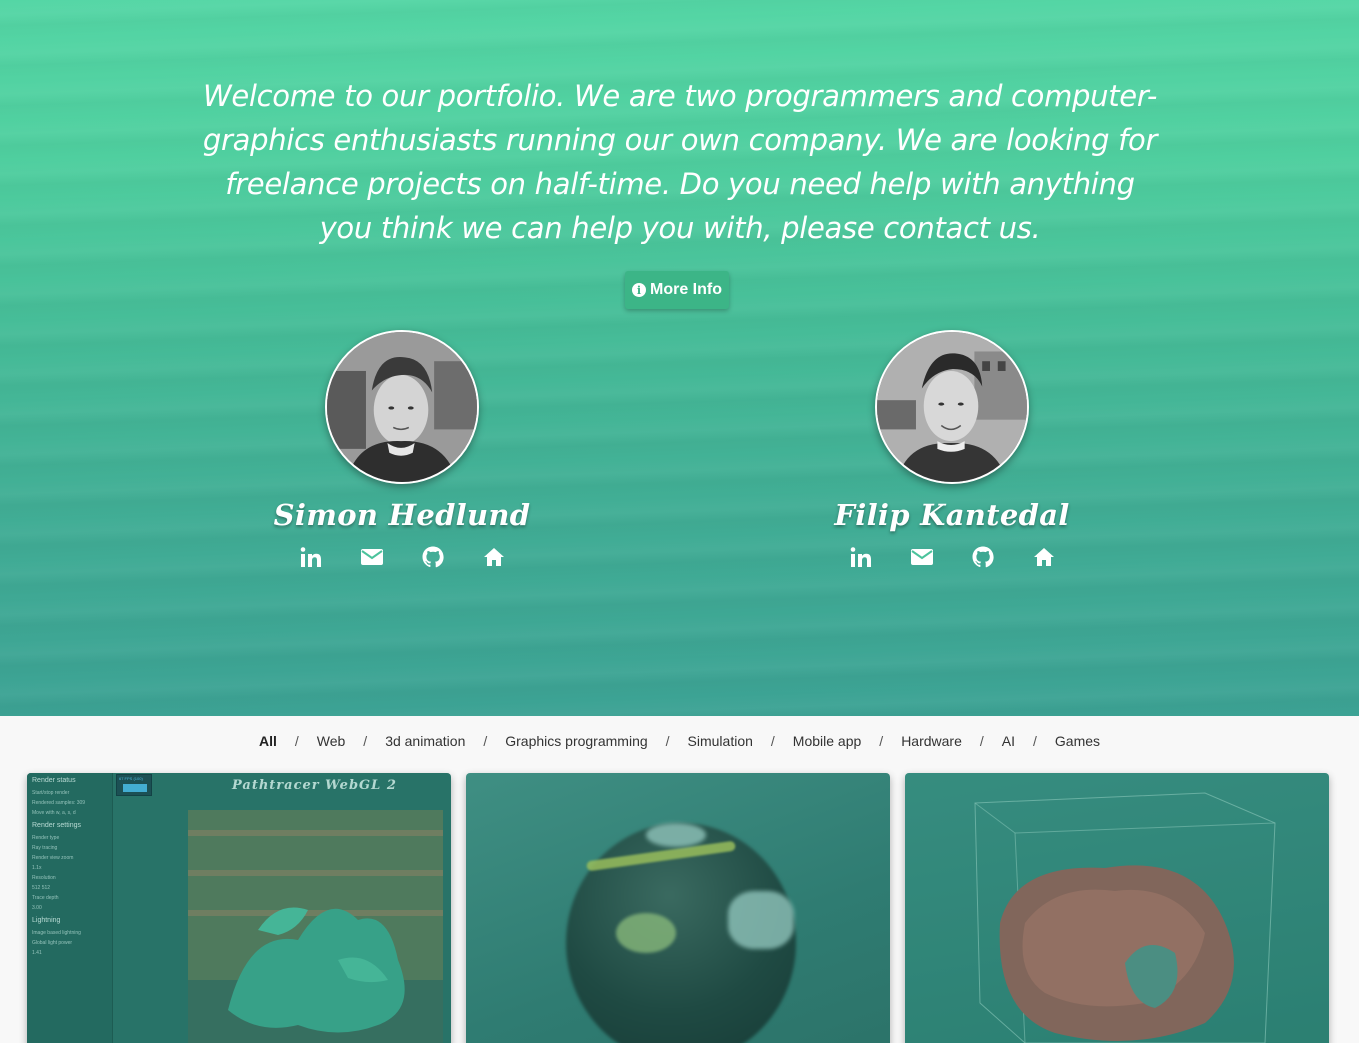 The width and height of the screenshot is (1359, 1043). Describe the element at coordinates (57, 825) in the screenshot. I see `panel-heading: Render settings` at that location.